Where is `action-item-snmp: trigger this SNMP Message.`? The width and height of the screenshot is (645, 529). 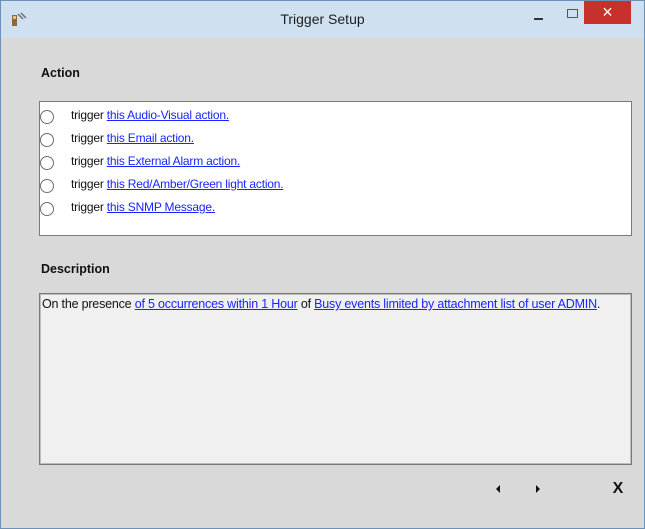 action-item-snmp: trigger this SNMP Message. is located at coordinates (335, 209).